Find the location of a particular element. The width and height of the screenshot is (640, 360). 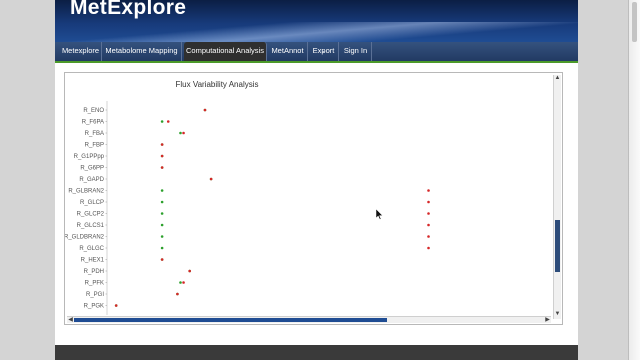

nav-label: Metabolome Mapping is located at coordinates (141, 50).